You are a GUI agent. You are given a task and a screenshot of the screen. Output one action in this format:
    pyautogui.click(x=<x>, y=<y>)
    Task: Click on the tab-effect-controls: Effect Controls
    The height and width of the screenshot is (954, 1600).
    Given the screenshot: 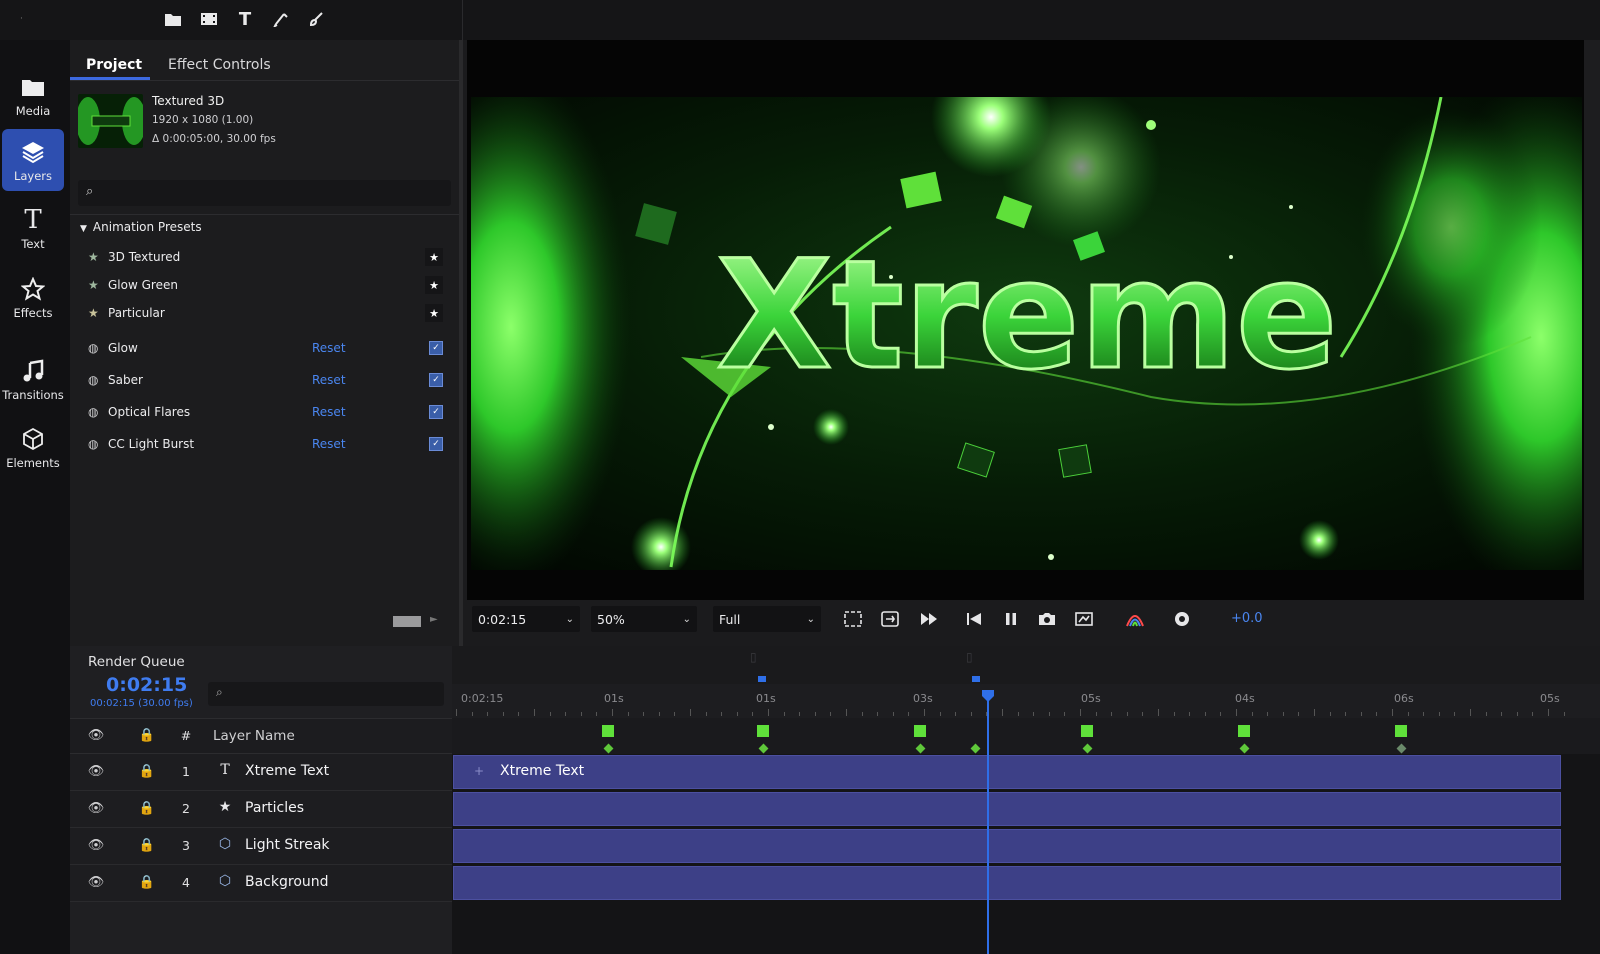 What is the action you would take?
    pyautogui.click(x=219, y=65)
    